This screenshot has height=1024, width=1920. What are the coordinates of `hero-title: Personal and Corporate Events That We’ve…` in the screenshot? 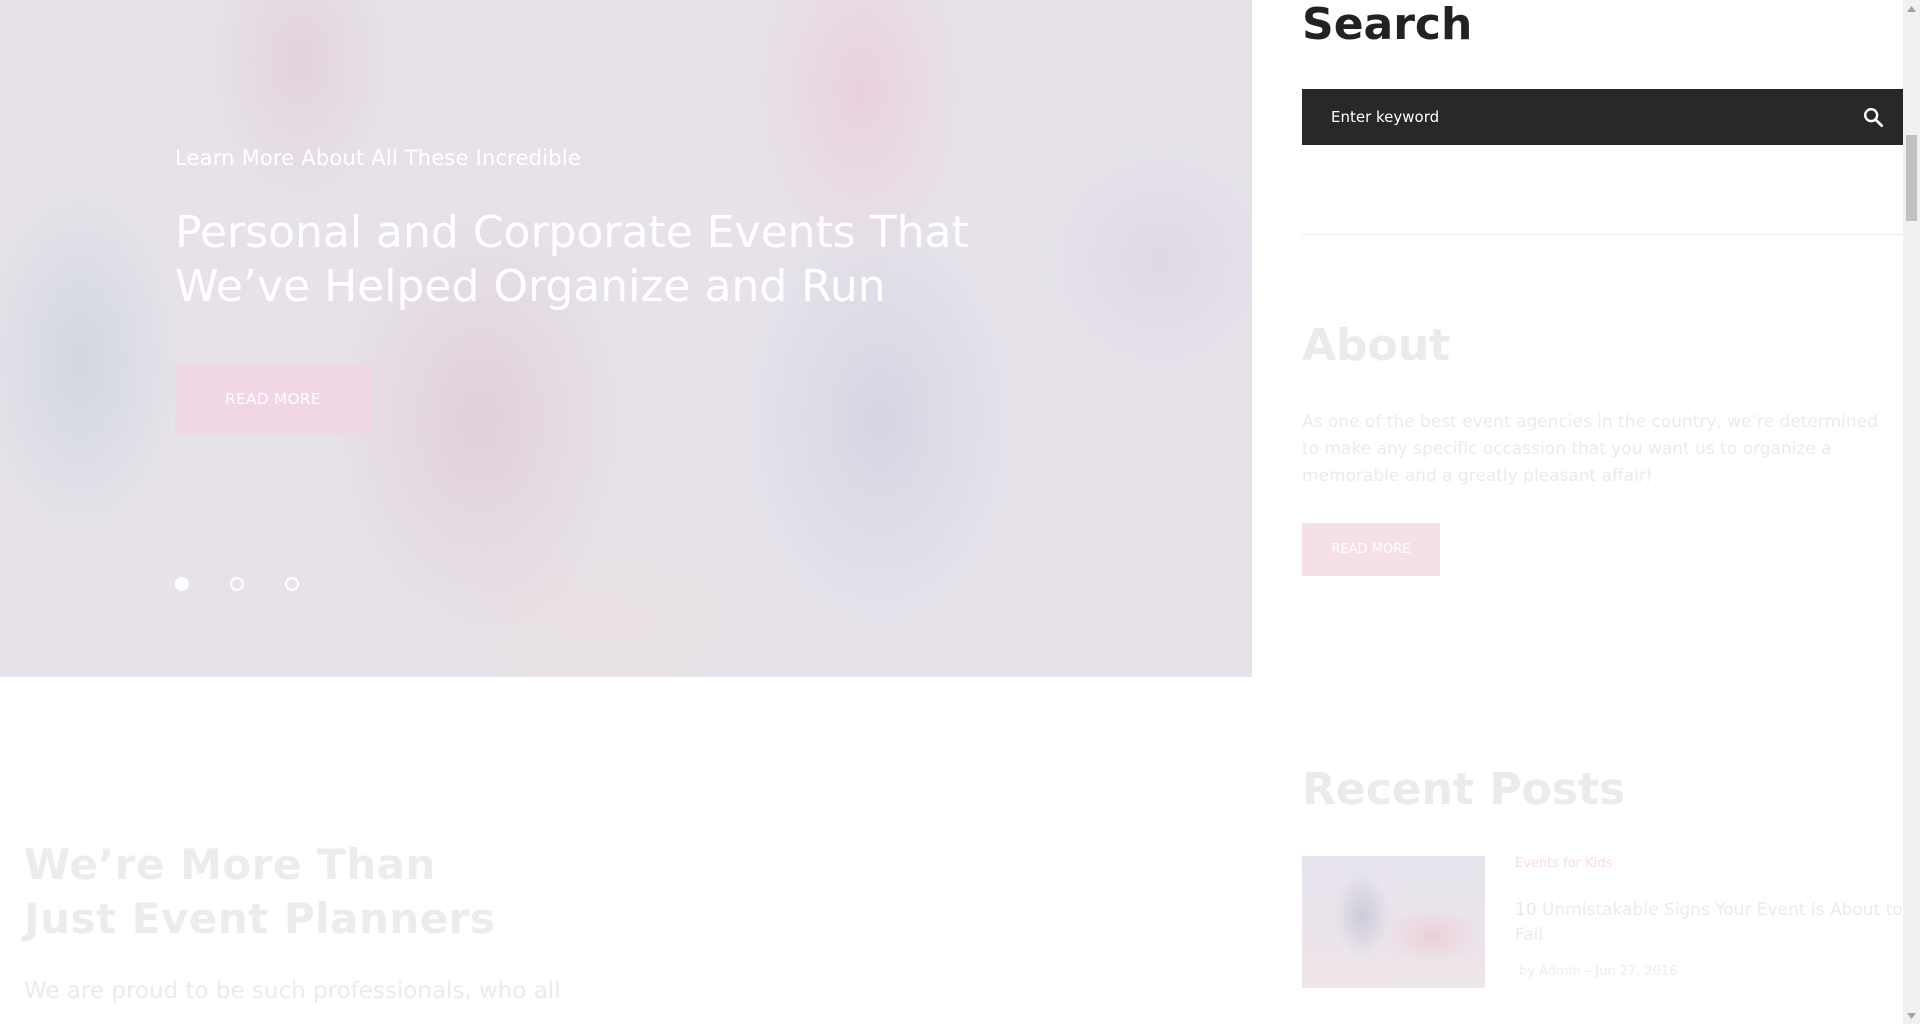 It's located at (572, 259).